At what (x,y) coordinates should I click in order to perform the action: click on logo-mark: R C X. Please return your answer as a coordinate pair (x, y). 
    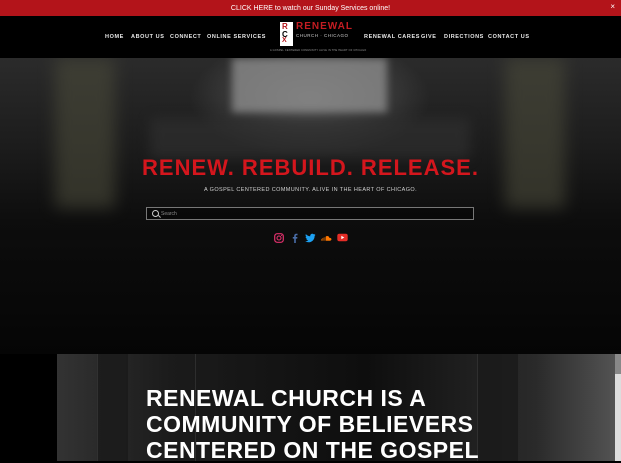
    Looking at the image, I should click on (286, 34).